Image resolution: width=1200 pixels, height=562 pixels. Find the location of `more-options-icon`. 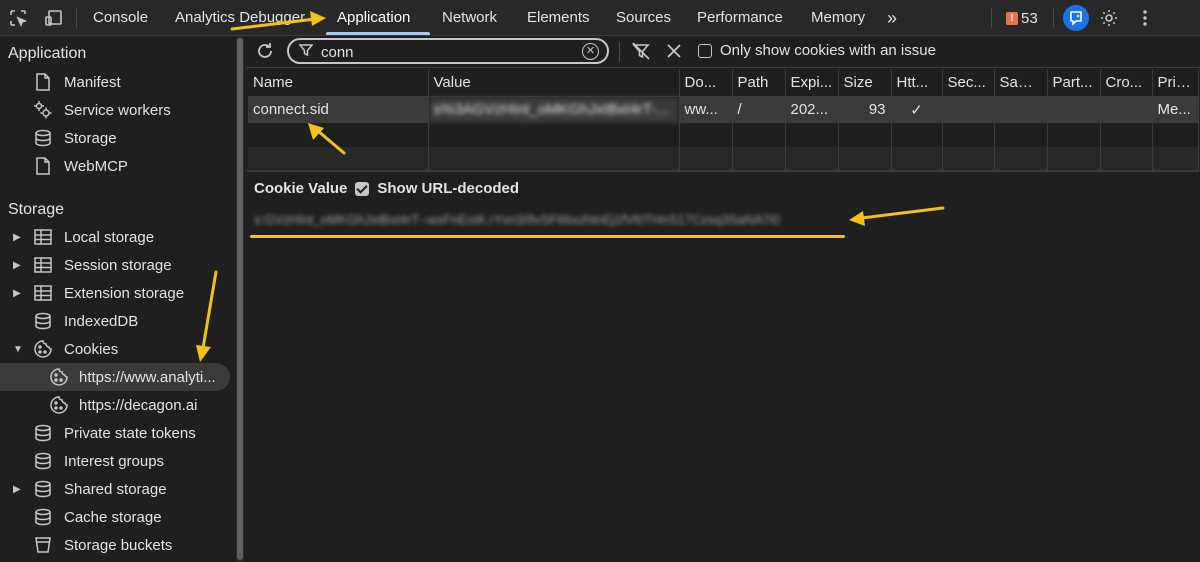

more-options-icon is located at coordinates (1145, 18).